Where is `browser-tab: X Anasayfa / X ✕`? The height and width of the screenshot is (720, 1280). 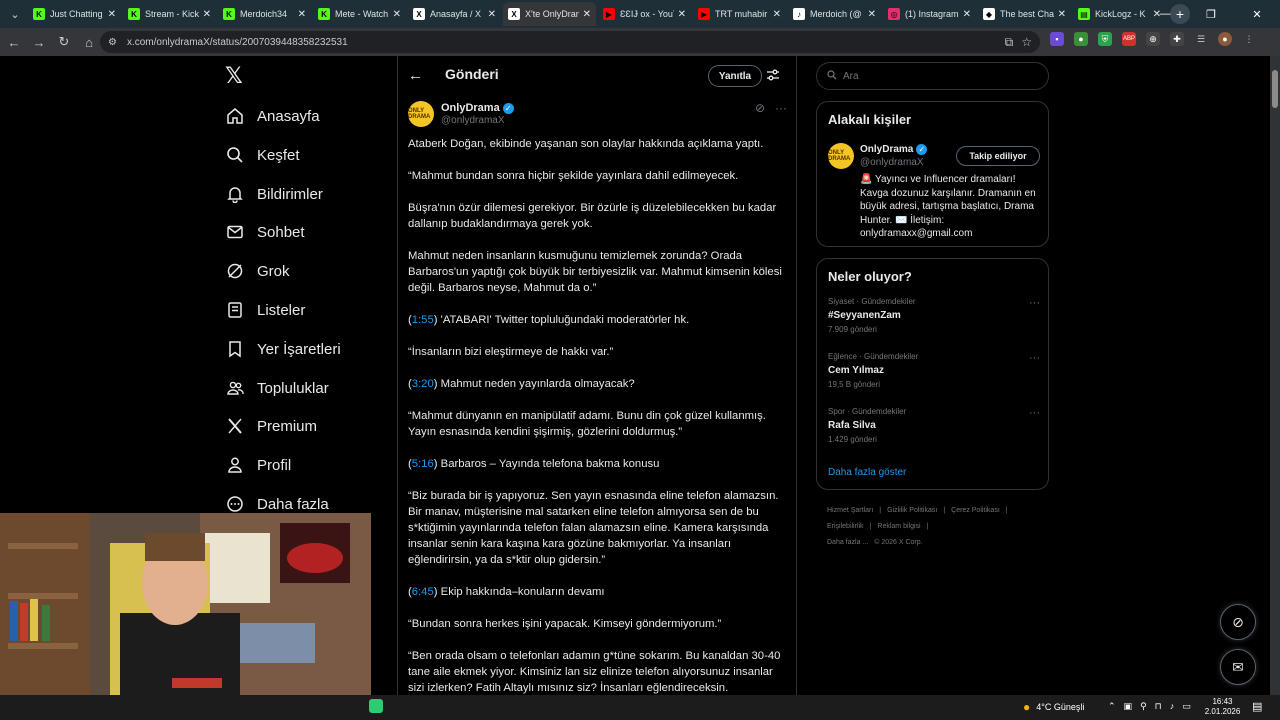
browser-tab: X Anasayfa / X ✕ is located at coordinates (454, 14).